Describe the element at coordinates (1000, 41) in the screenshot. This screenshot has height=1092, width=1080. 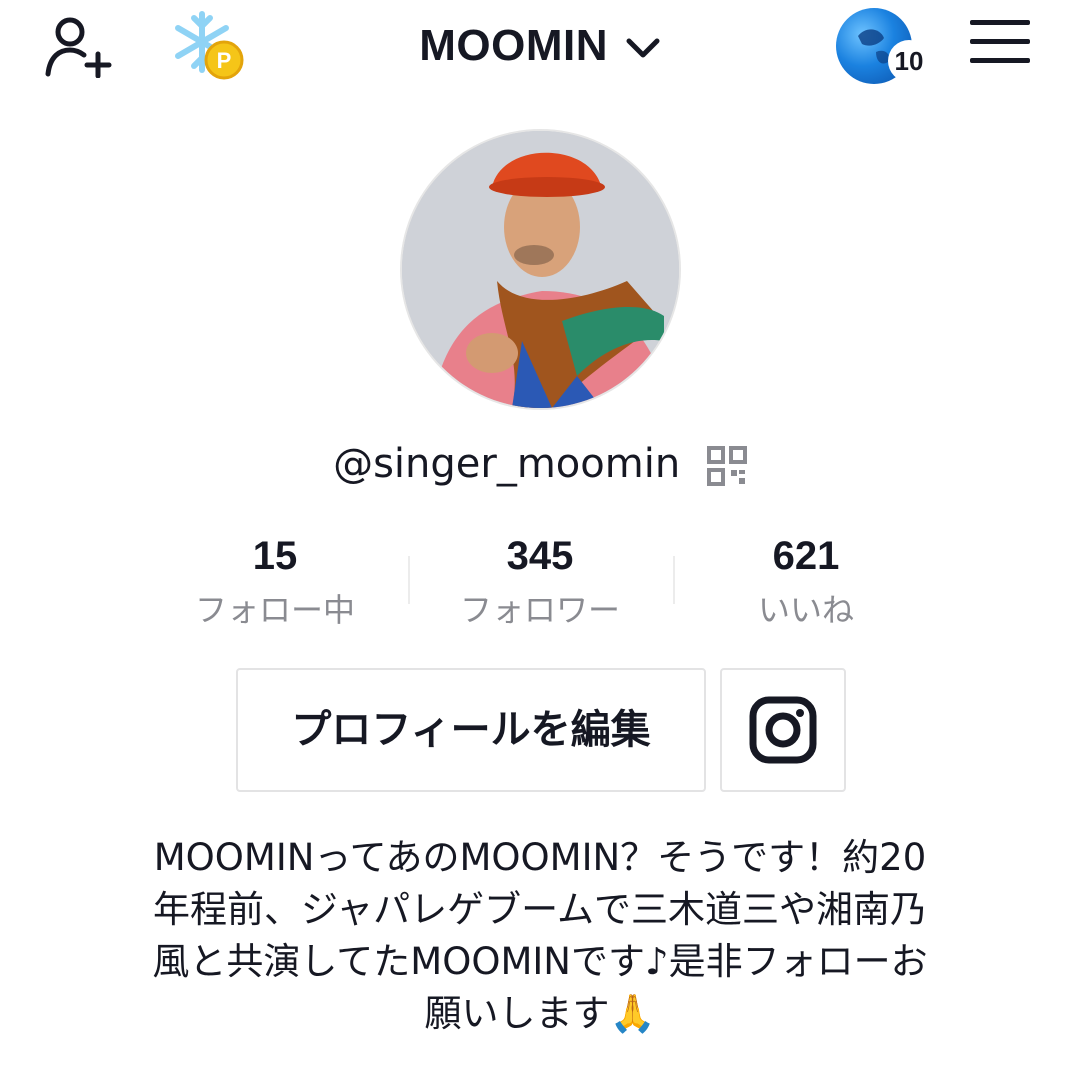
I see `menu-icon` at that location.